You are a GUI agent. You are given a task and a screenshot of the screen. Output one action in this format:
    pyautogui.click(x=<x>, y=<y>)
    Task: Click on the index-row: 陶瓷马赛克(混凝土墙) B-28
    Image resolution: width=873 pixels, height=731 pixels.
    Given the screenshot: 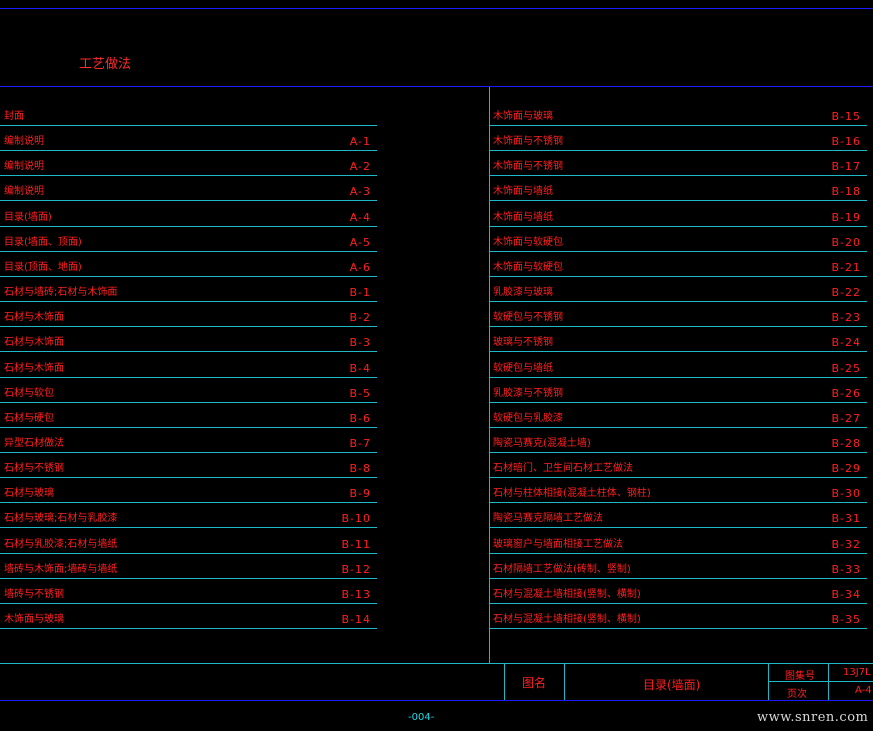 What is the action you would take?
    pyautogui.click(x=678, y=440)
    